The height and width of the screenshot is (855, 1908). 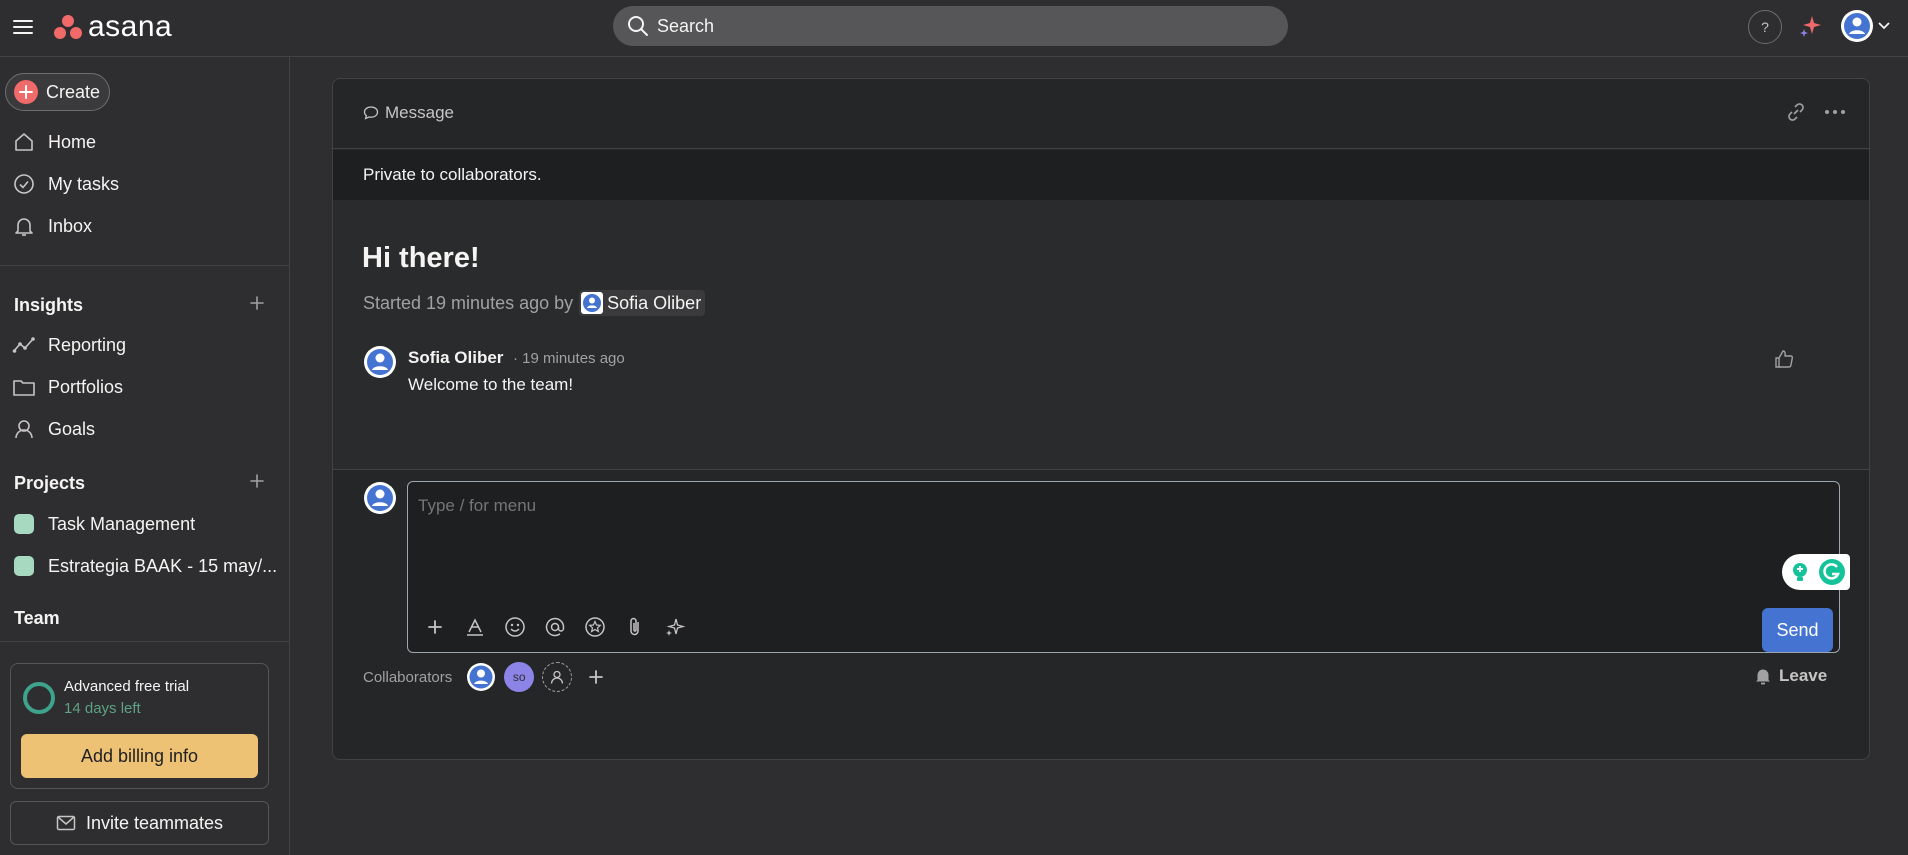 I want to click on sidebar-item-portfolios: Portfolios, so click(x=67, y=387).